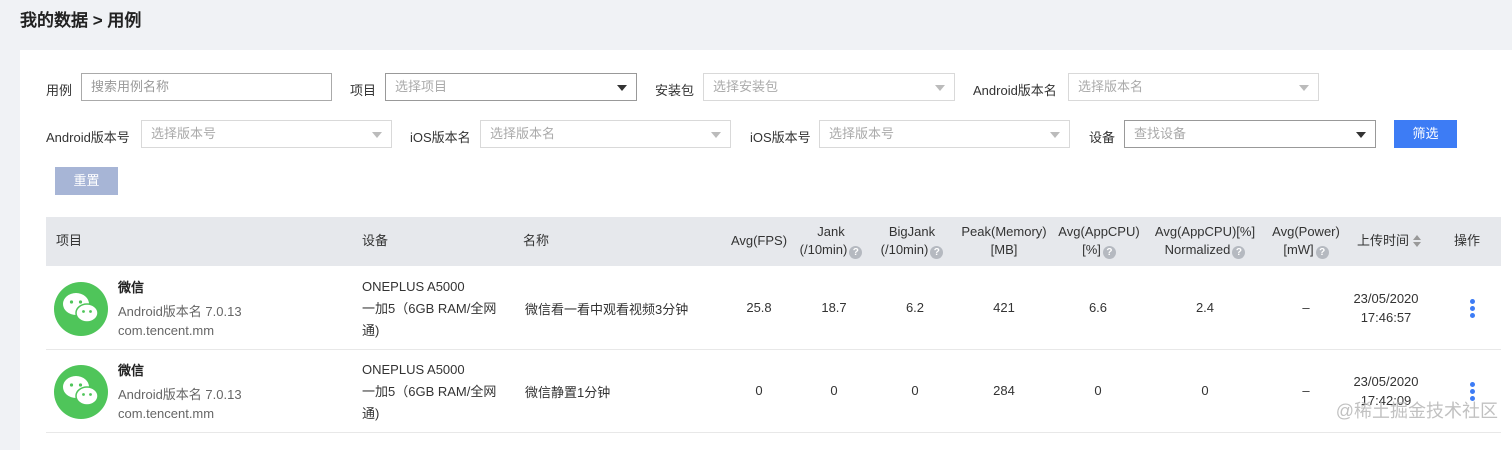  What do you see at coordinates (674, 89) in the screenshot?
I see `package-label: 安装包` at bounding box center [674, 89].